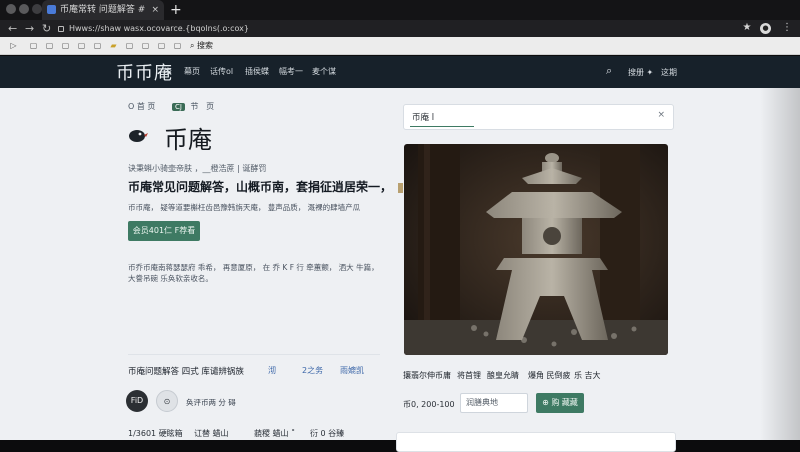 This screenshot has height=452, width=800. What do you see at coordinates (205, 45) in the screenshot?
I see `bookmark-search-label: 搜索` at bounding box center [205, 45].